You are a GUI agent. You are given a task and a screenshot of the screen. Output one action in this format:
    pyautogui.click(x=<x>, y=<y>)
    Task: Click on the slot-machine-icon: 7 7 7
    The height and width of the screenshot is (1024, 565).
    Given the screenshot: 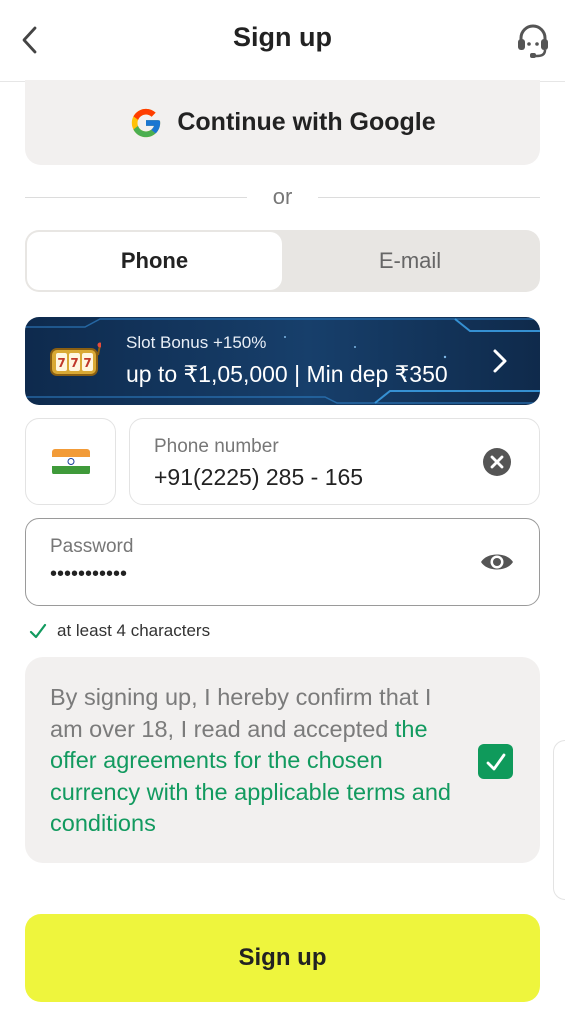 What is the action you would take?
    pyautogui.click(x=75, y=359)
    